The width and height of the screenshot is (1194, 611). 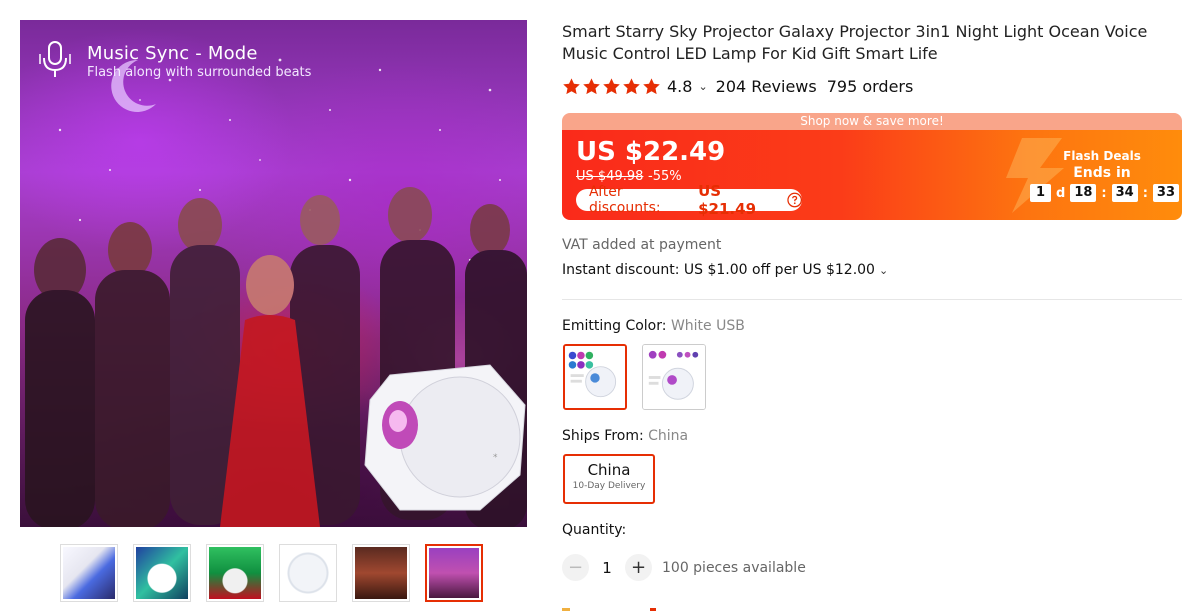 I want to click on quantity-increase-button: +, so click(x=638, y=567).